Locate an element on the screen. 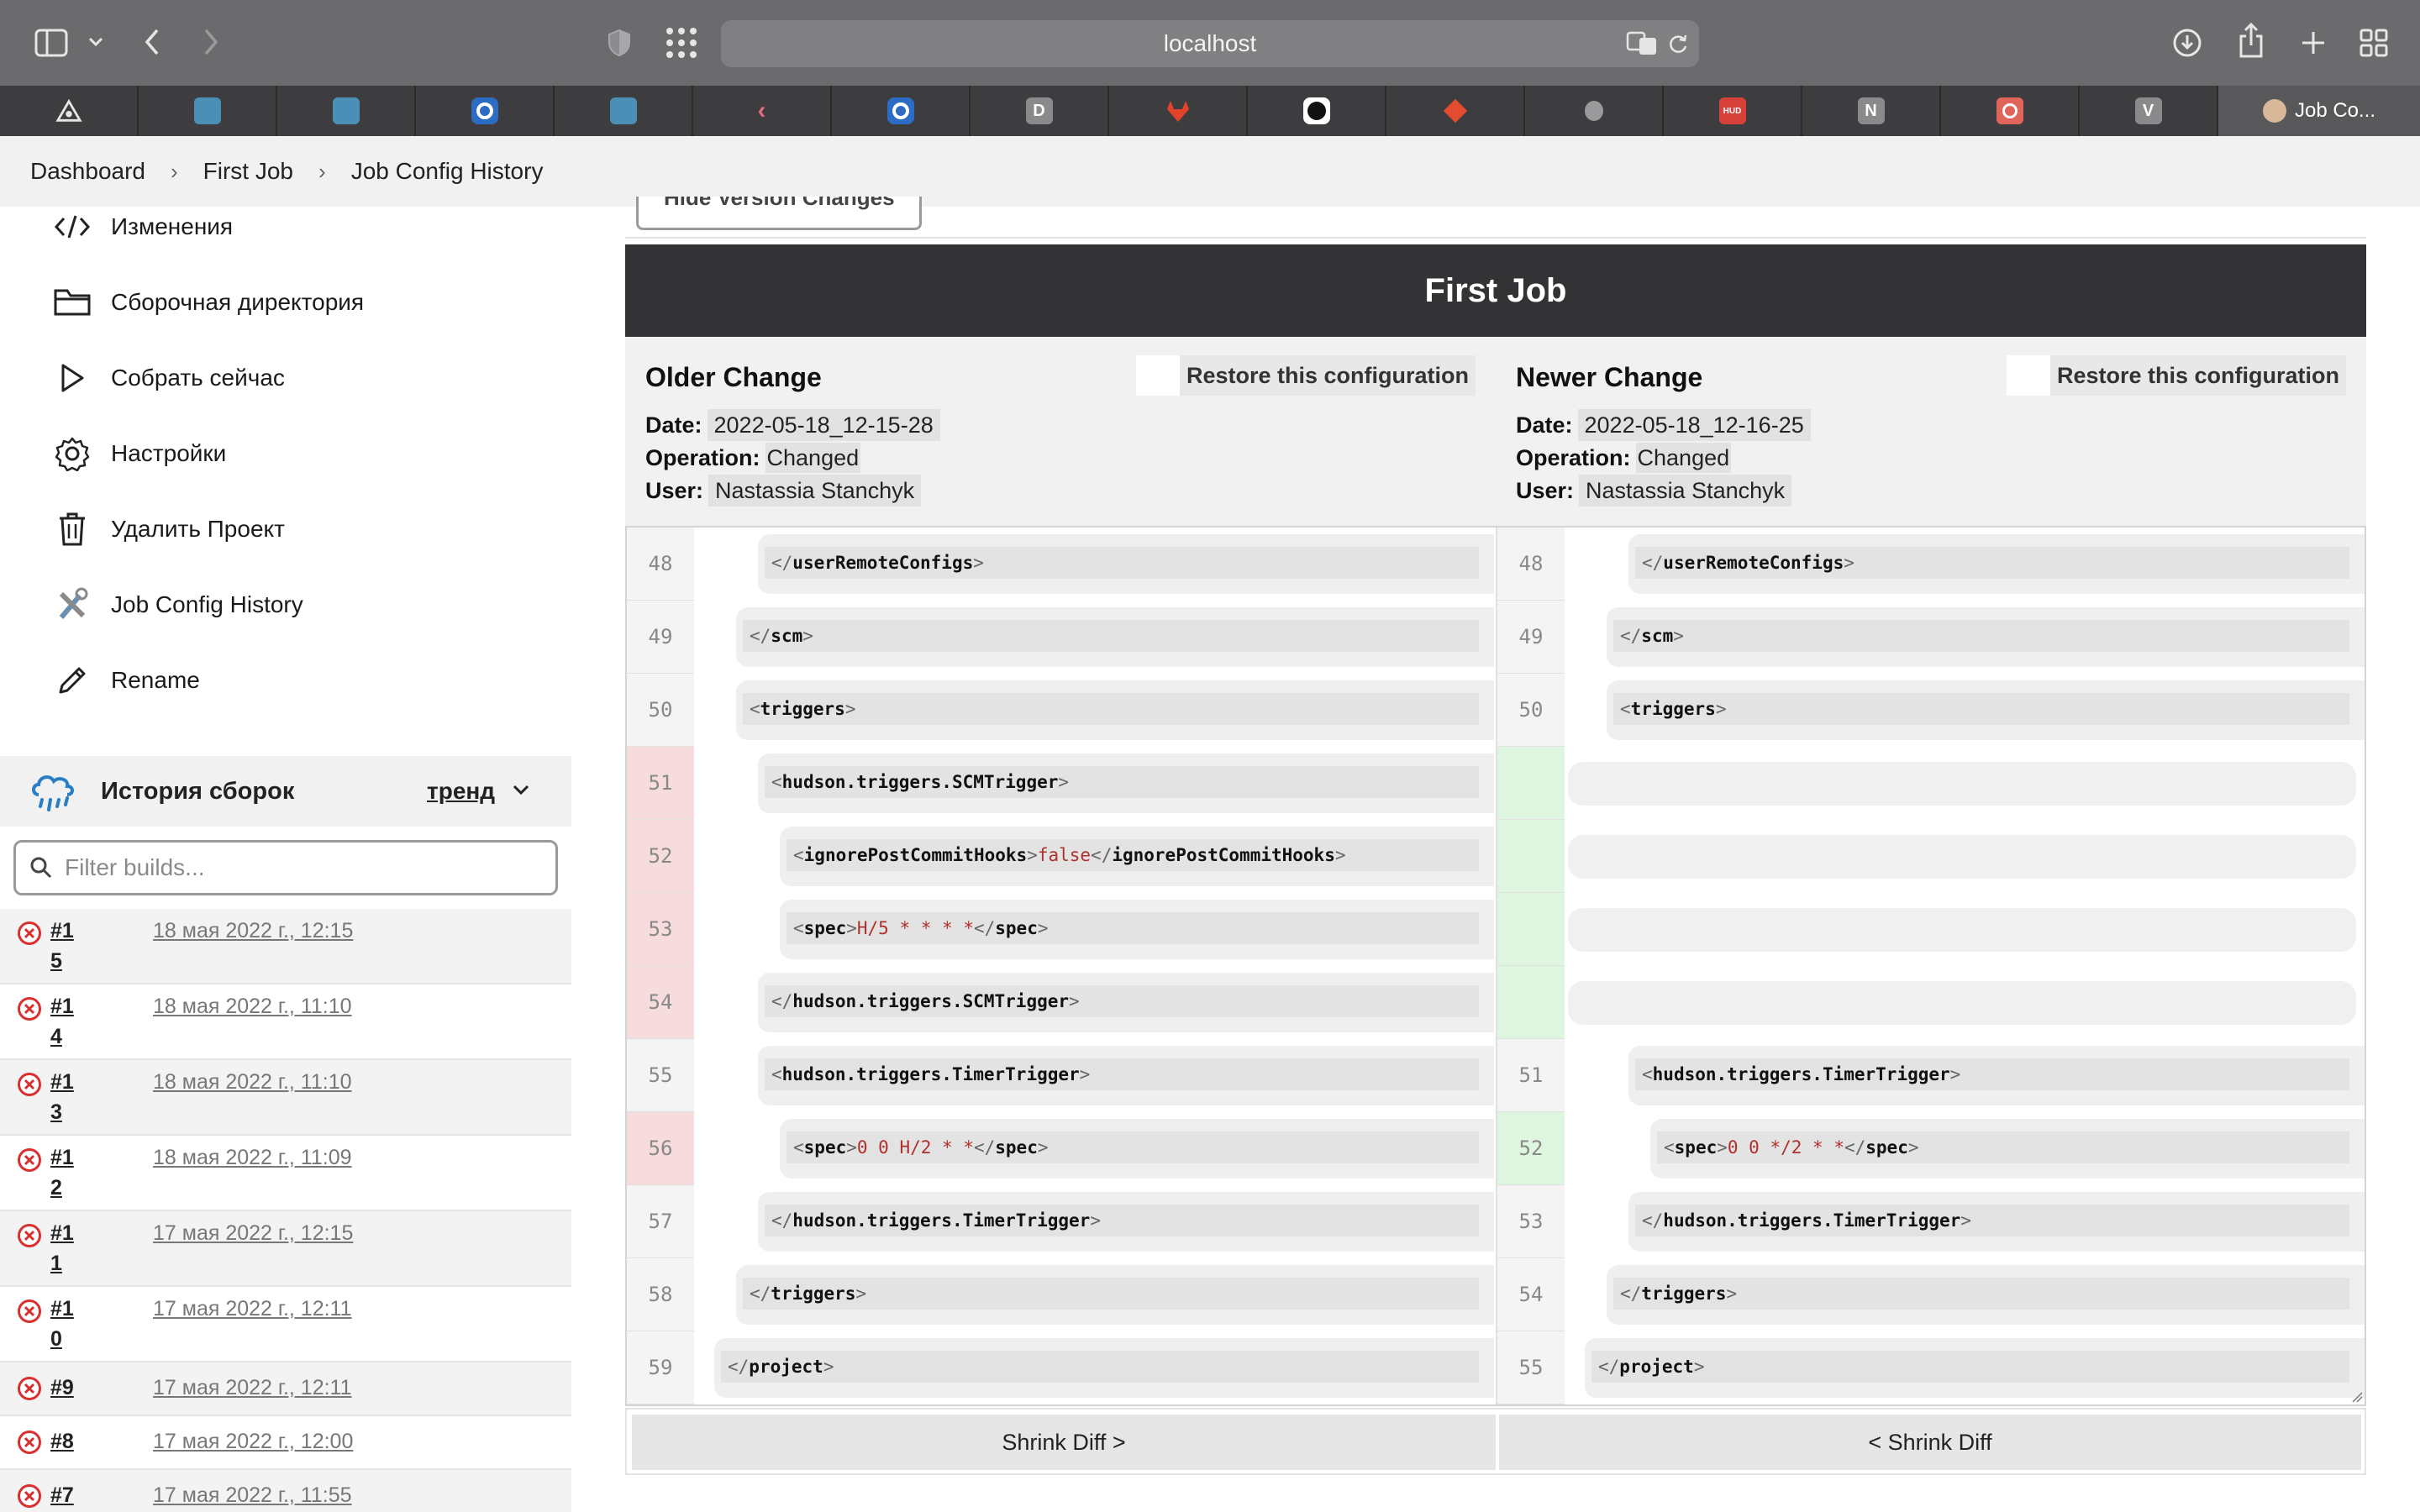  tab-d: D is located at coordinates (1040, 111).